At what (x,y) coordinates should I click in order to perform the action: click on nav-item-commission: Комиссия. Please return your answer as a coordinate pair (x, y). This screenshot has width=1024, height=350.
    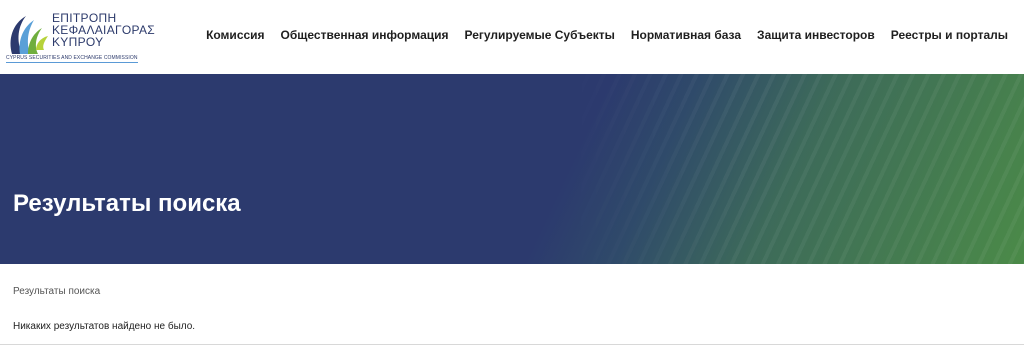
    Looking at the image, I should click on (235, 35).